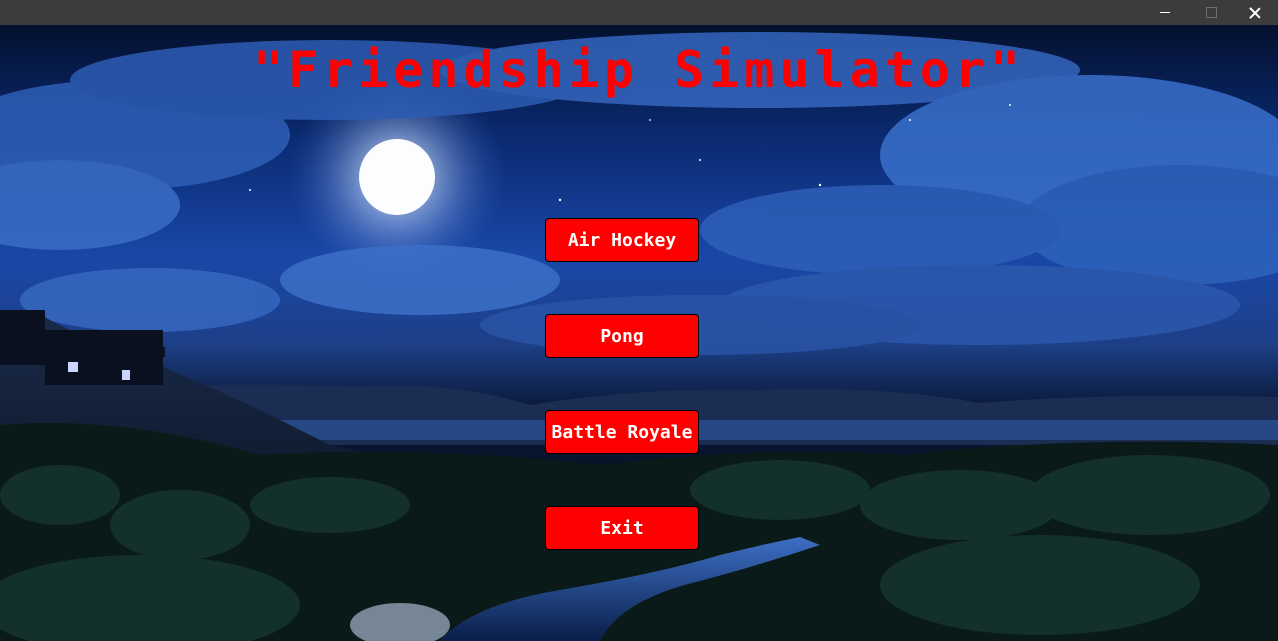 Image resolution: width=1278 pixels, height=641 pixels. Describe the element at coordinates (622, 528) in the screenshot. I see `exit-button: Exit` at that location.